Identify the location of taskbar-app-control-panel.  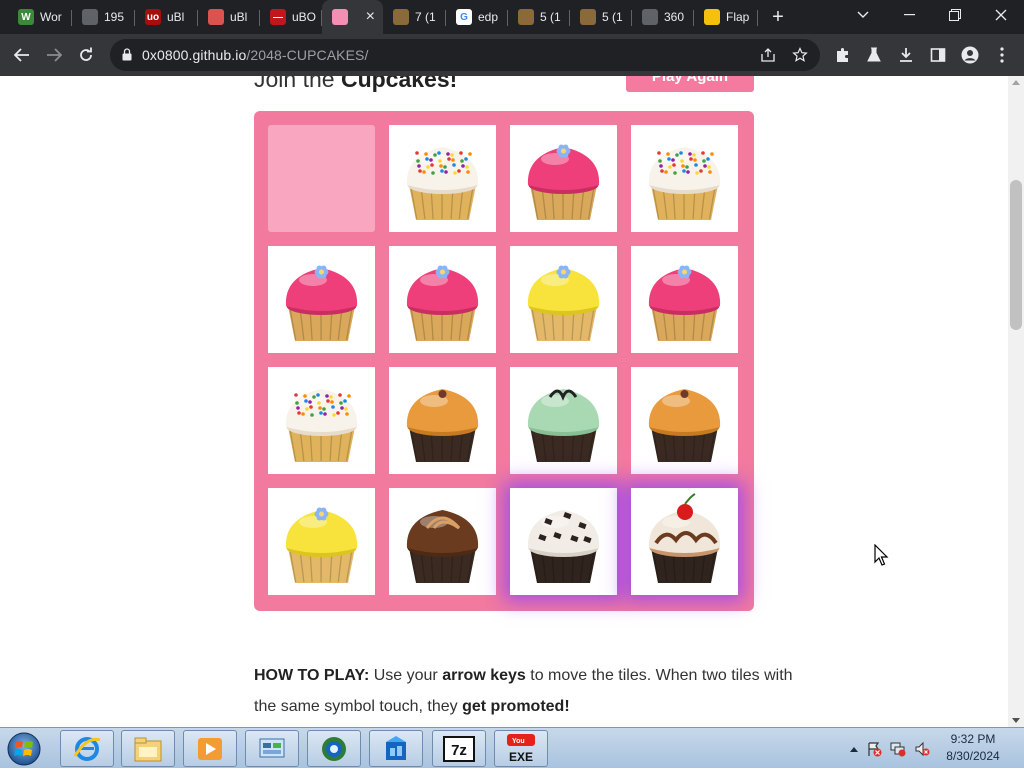
(272, 748).